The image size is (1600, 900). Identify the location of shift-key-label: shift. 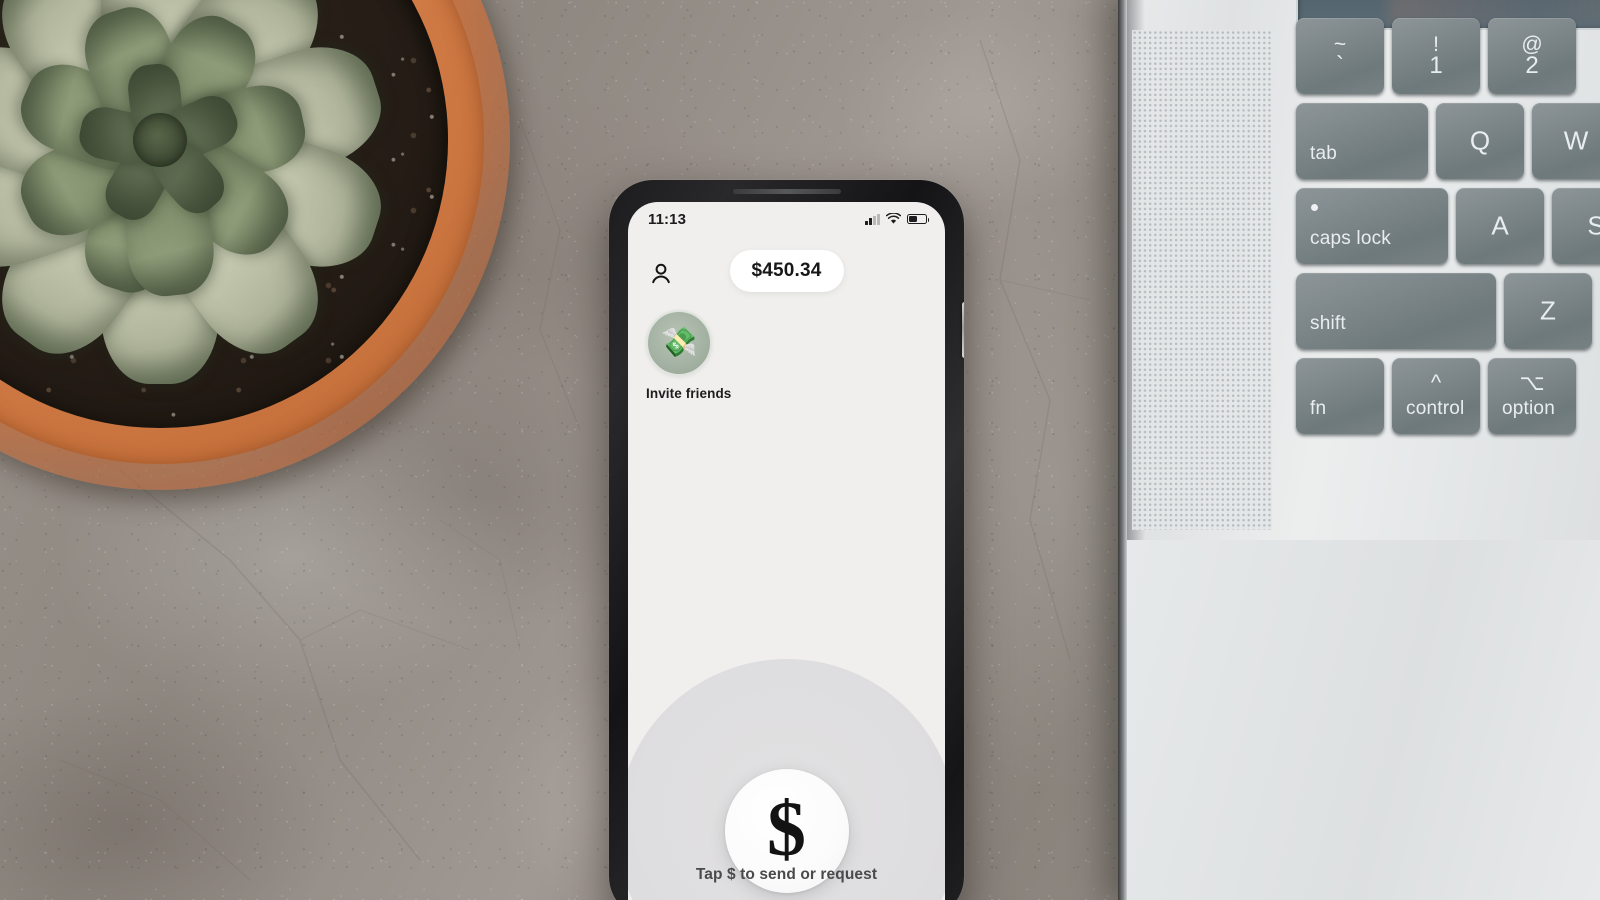
(1328, 323).